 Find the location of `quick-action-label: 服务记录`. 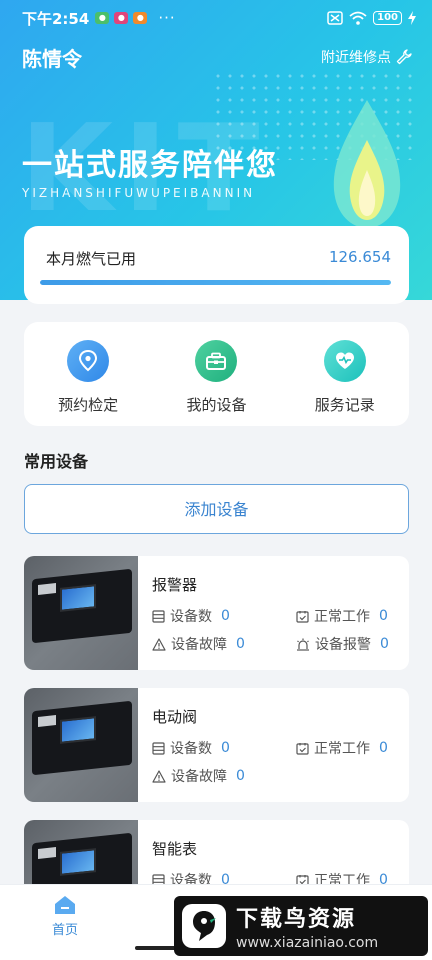

quick-action-label: 服务记录 is located at coordinates (344, 405).